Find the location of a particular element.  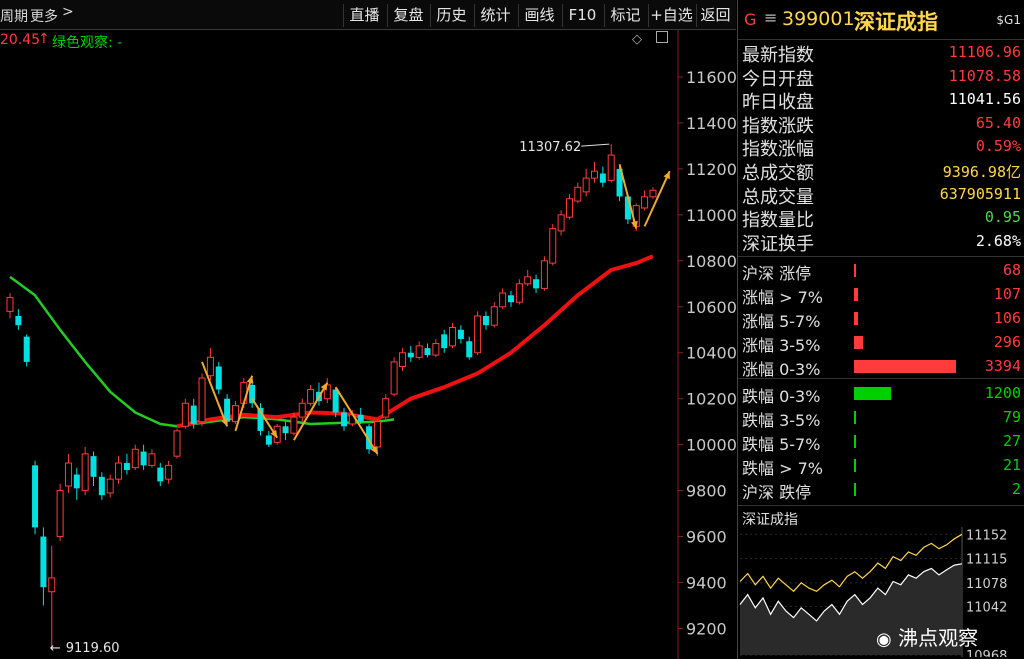

quote-header: G ≡ 399001 深证成指 $G1 is located at coordinates (881, 20).